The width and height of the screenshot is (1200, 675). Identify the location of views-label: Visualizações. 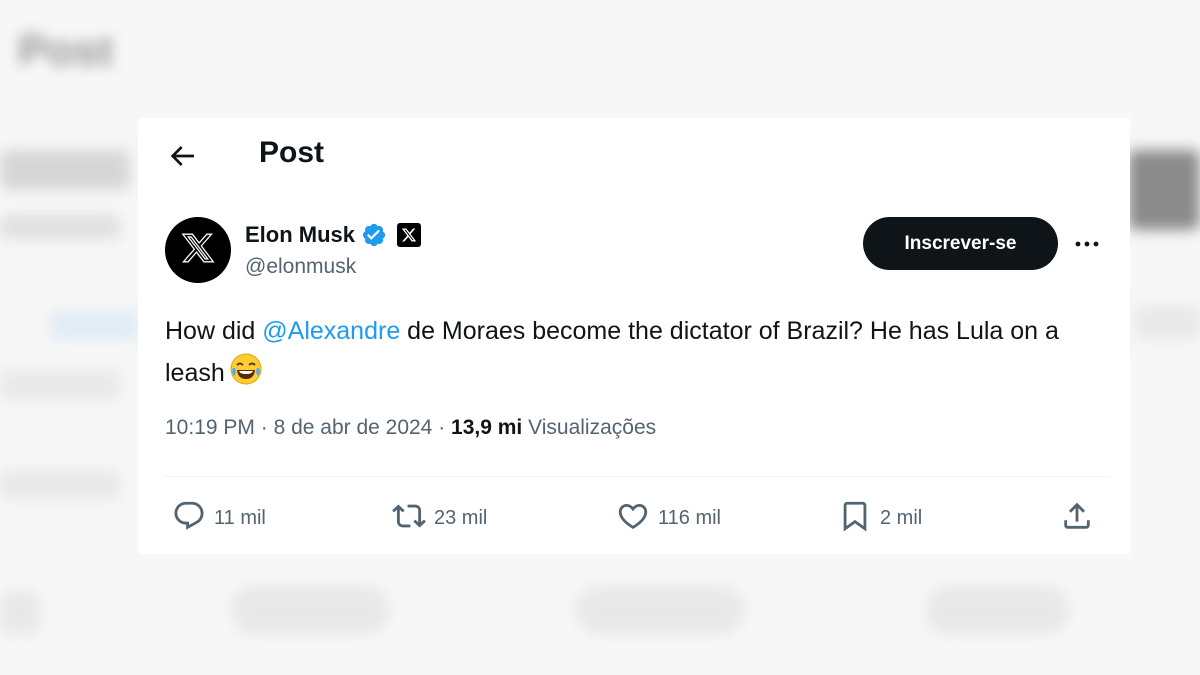
(589, 427).